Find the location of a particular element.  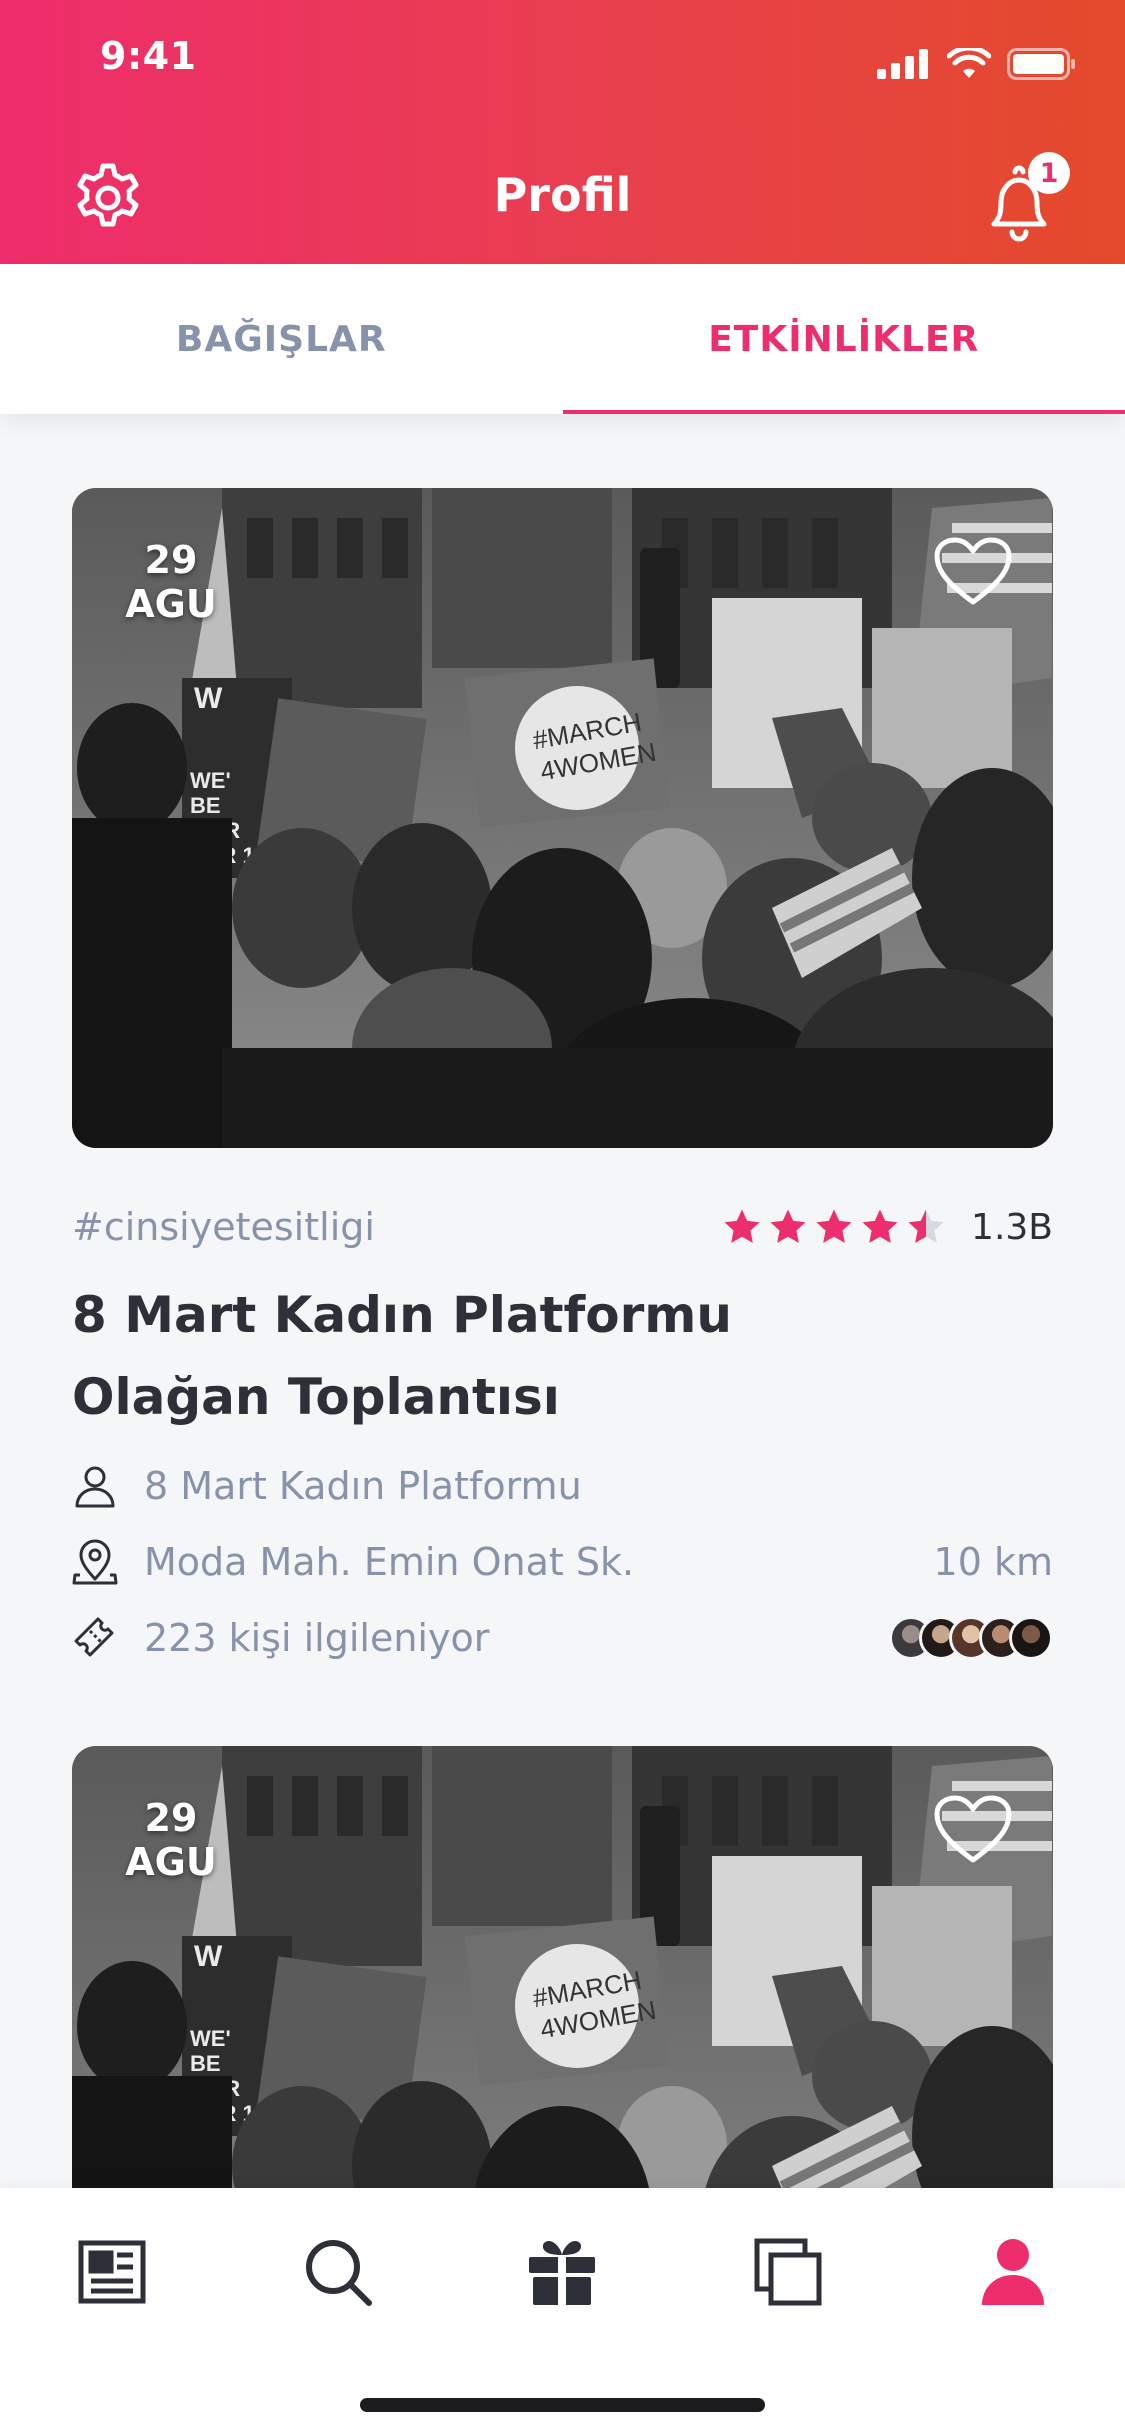

nav-news is located at coordinates (112, 2272).